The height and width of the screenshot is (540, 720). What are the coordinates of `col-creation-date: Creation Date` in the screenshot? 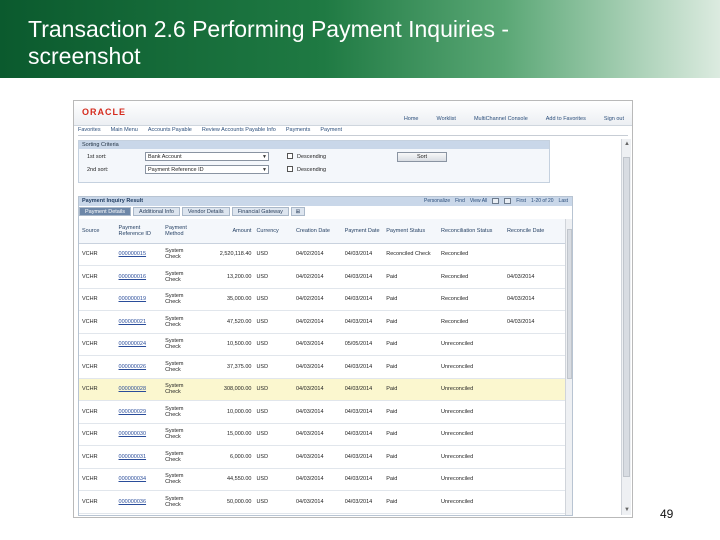 It's located at (317, 231).